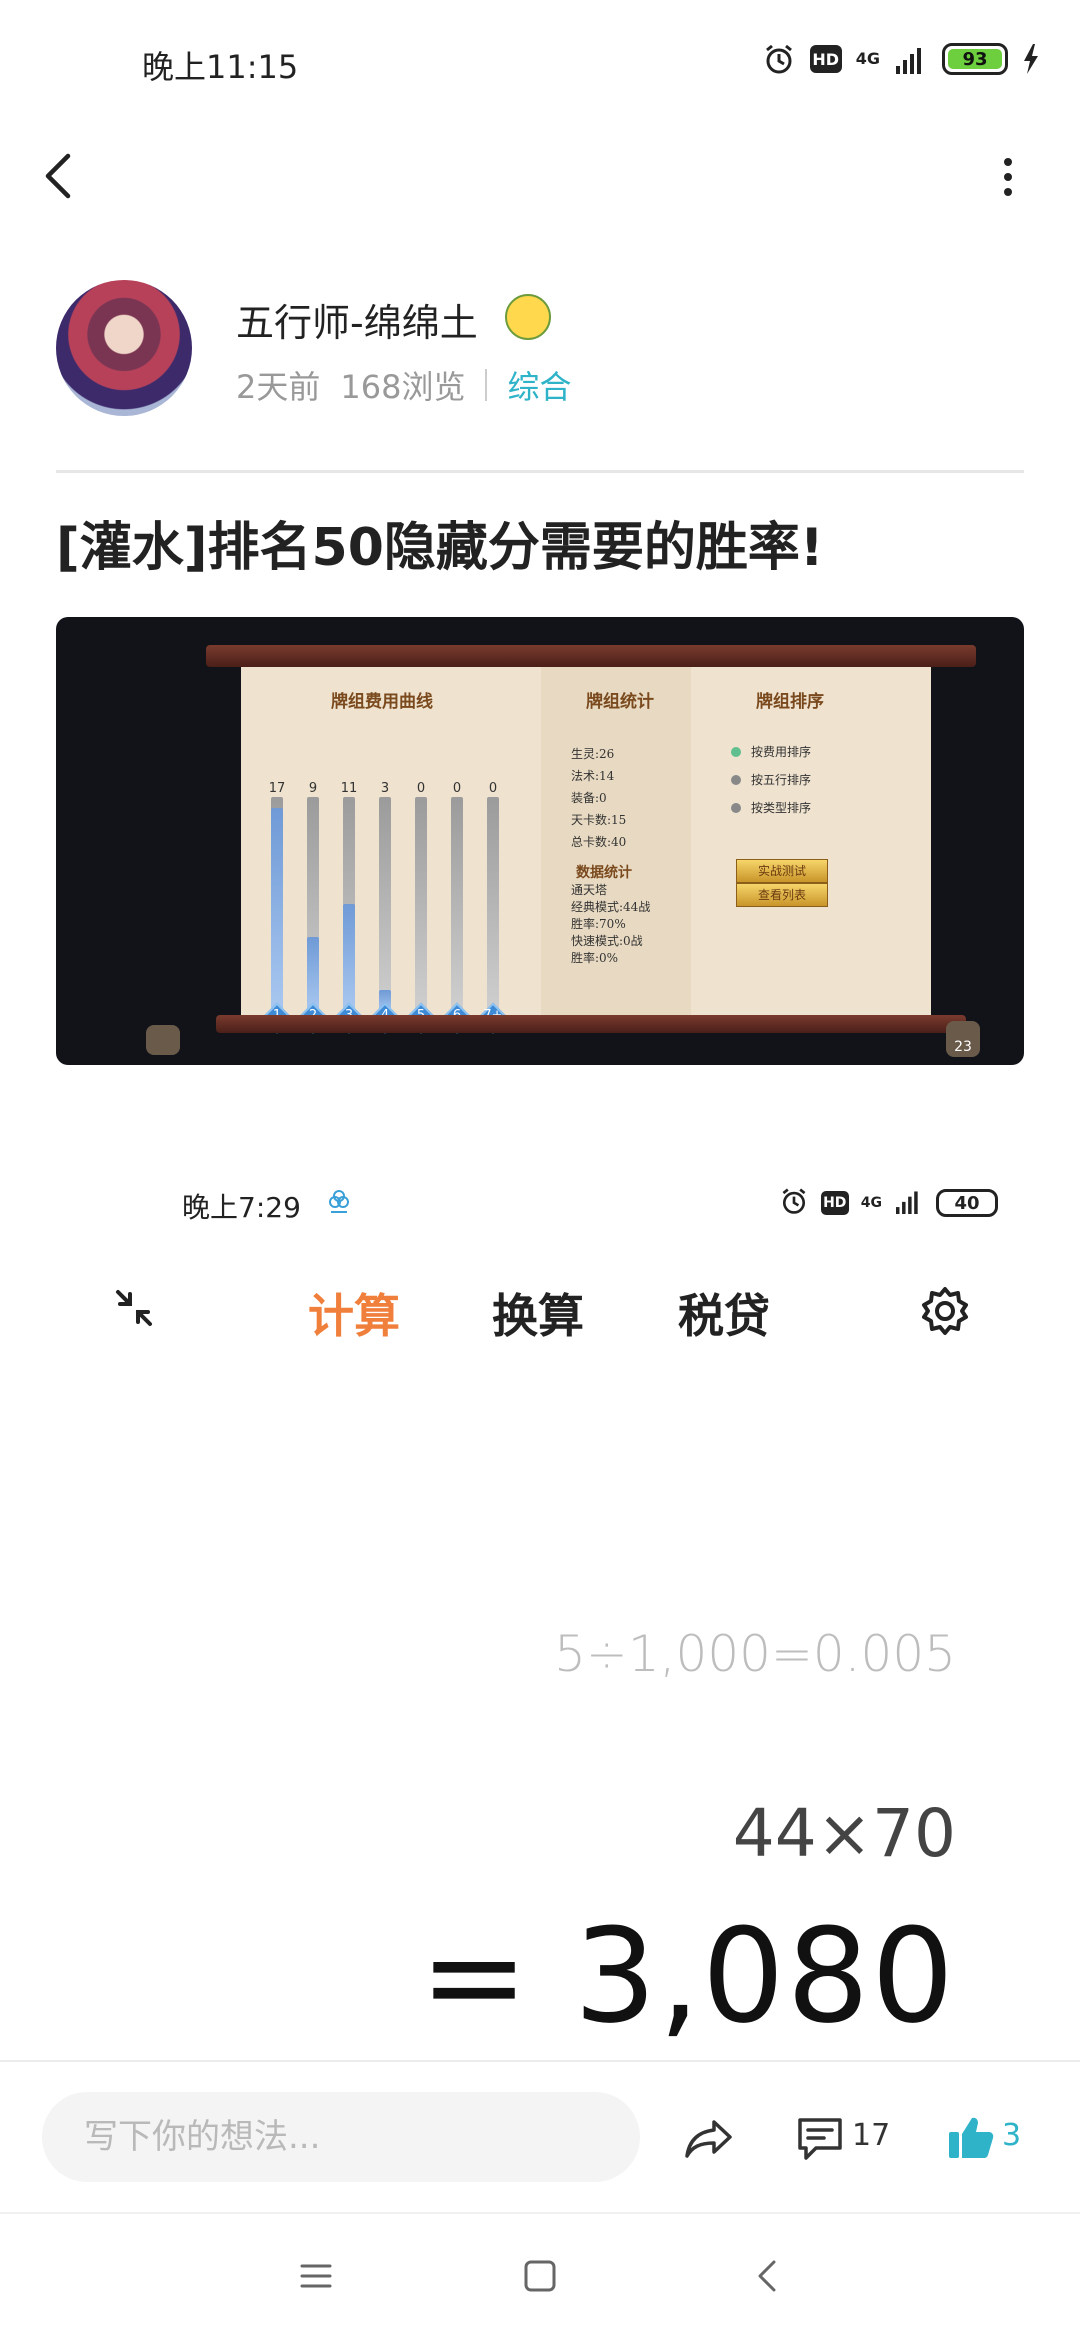  What do you see at coordinates (385, 788) in the screenshot?
I see `cost-bar-count: 3` at bounding box center [385, 788].